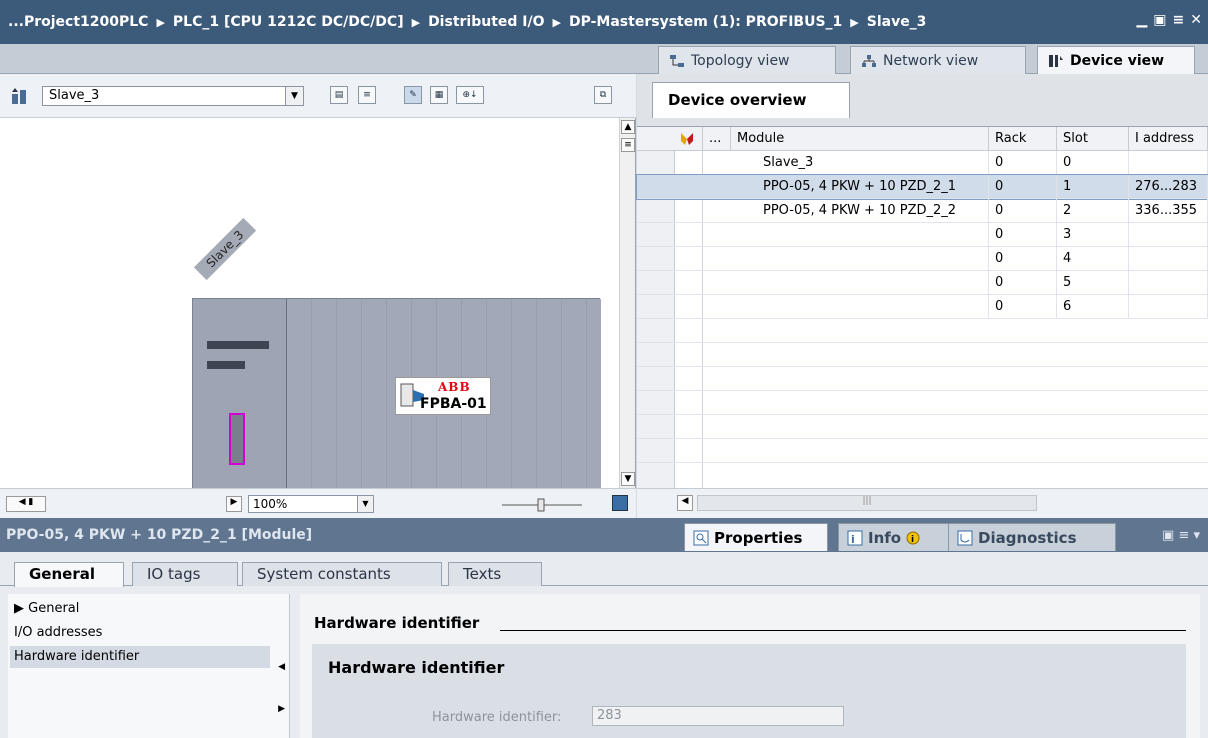 Image resolution: width=1208 pixels, height=738 pixels. What do you see at coordinates (685, 503) in the screenshot?
I see `scroll-left-icon: ◀` at bounding box center [685, 503].